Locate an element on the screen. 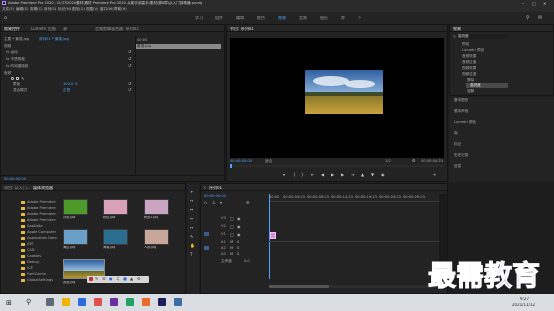 This screenshot has height=311, width=554. hand-tool-icon: ✋ is located at coordinates (192, 245).